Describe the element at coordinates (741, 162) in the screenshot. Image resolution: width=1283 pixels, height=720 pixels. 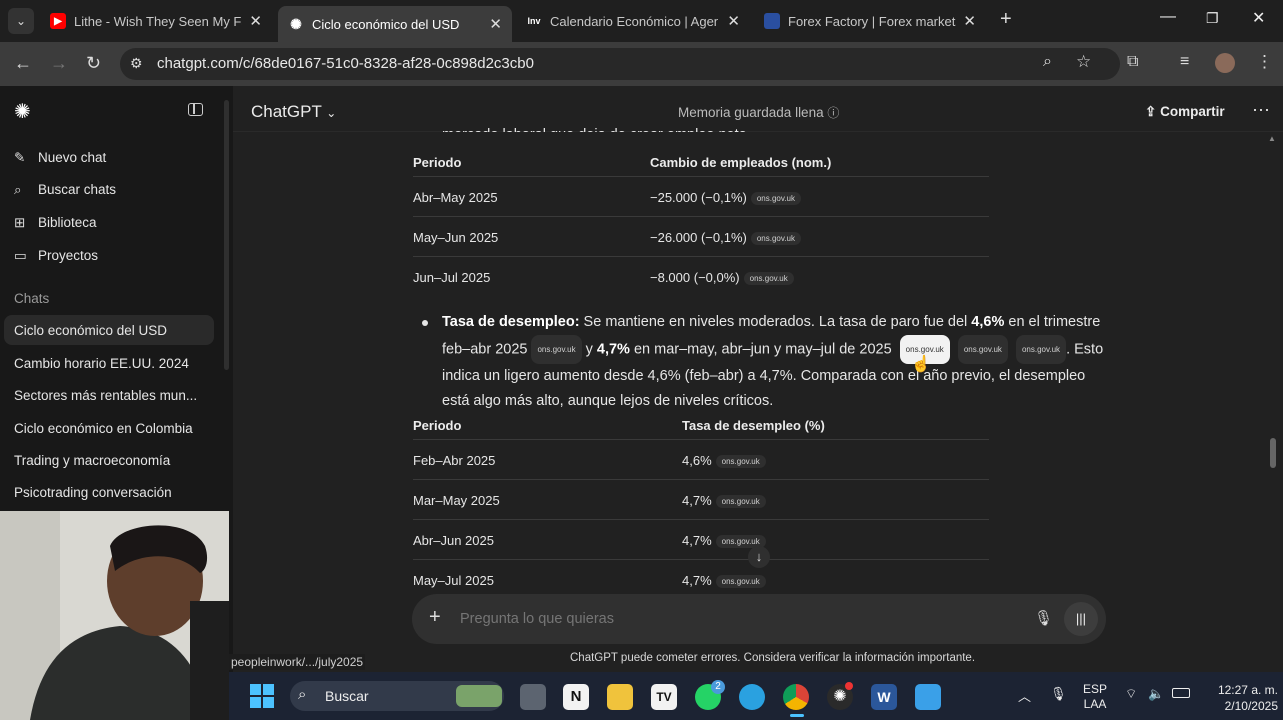
I see `table-header-employees: Cambio de empleados (nom.)` at that location.